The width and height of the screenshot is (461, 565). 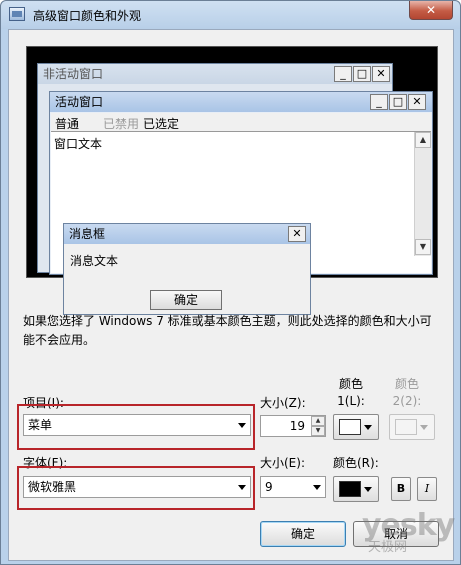 What do you see at coordinates (137, 487) in the screenshot?
I see `font-select: 微软雅黑` at bounding box center [137, 487].